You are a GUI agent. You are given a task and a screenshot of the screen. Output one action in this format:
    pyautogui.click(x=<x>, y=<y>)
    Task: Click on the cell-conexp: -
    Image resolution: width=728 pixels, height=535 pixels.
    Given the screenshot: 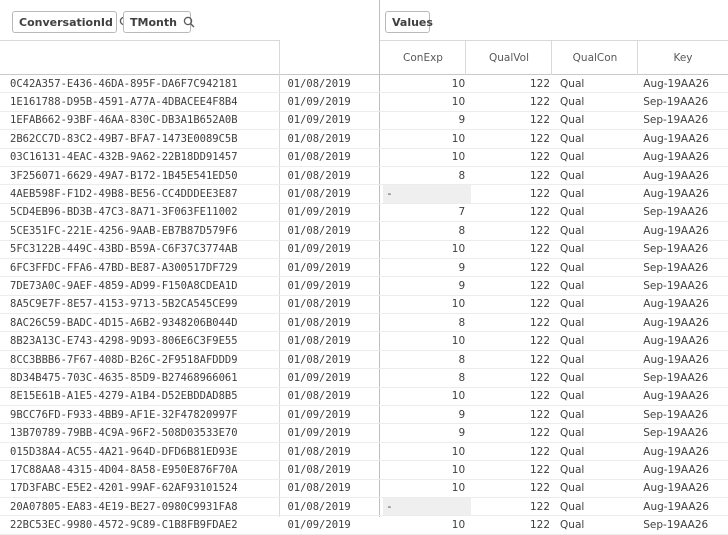 What is the action you would take?
    pyautogui.click(x=427, y=506)
    